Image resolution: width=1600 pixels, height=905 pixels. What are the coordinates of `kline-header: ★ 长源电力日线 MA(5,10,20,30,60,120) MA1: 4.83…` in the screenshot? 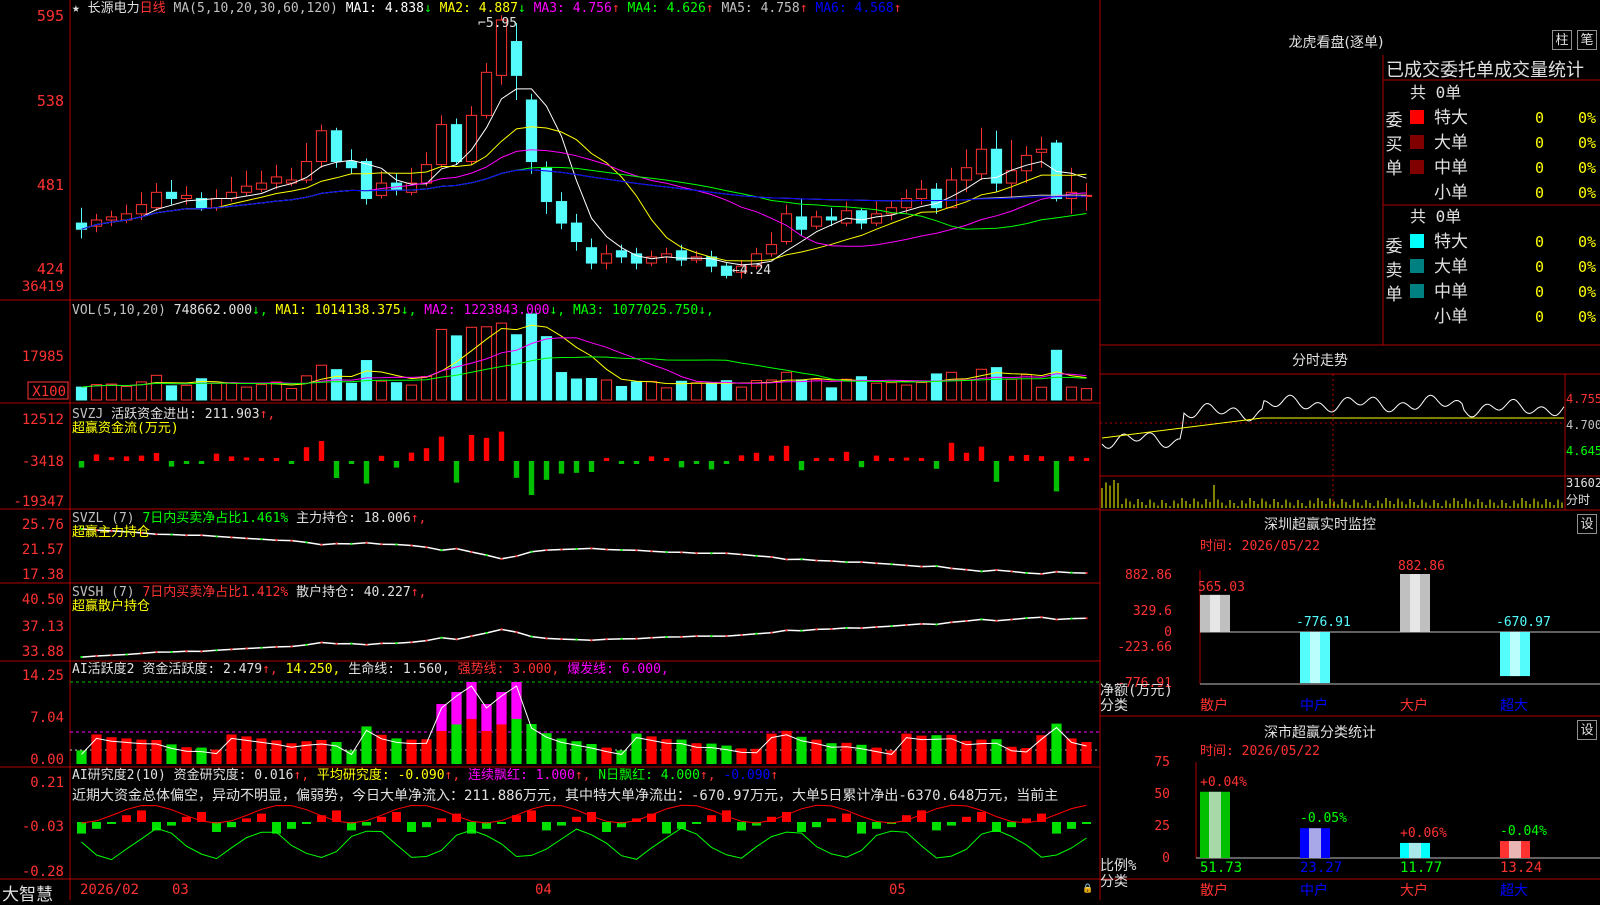 It's located at (486, 8).